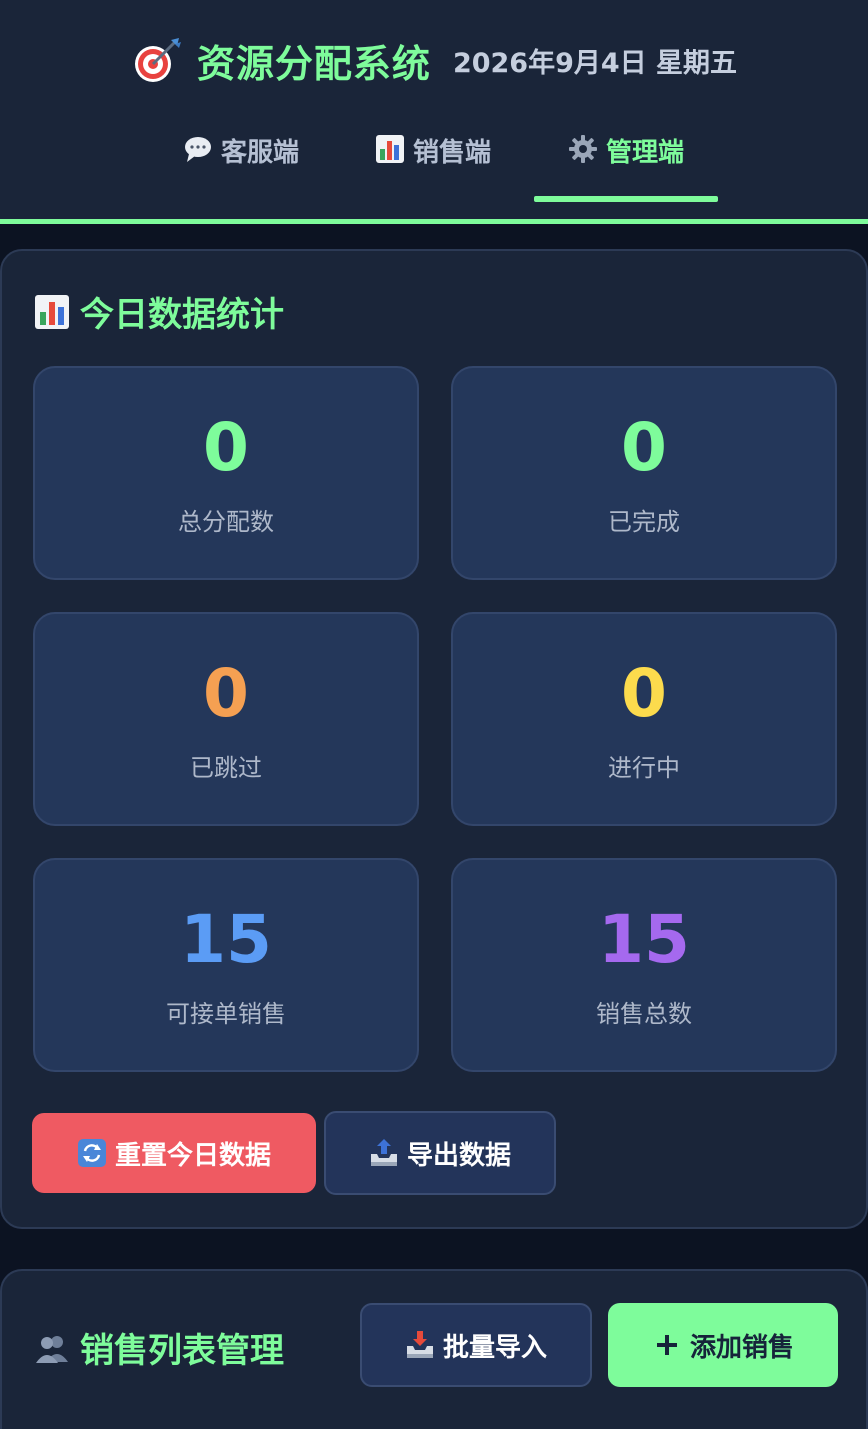 Image resolution: width=868 pixels, height=1429 pixels. Describe the element at coordinates (157, 60) in the screenshot. I see `dart-target-icon` at that location.